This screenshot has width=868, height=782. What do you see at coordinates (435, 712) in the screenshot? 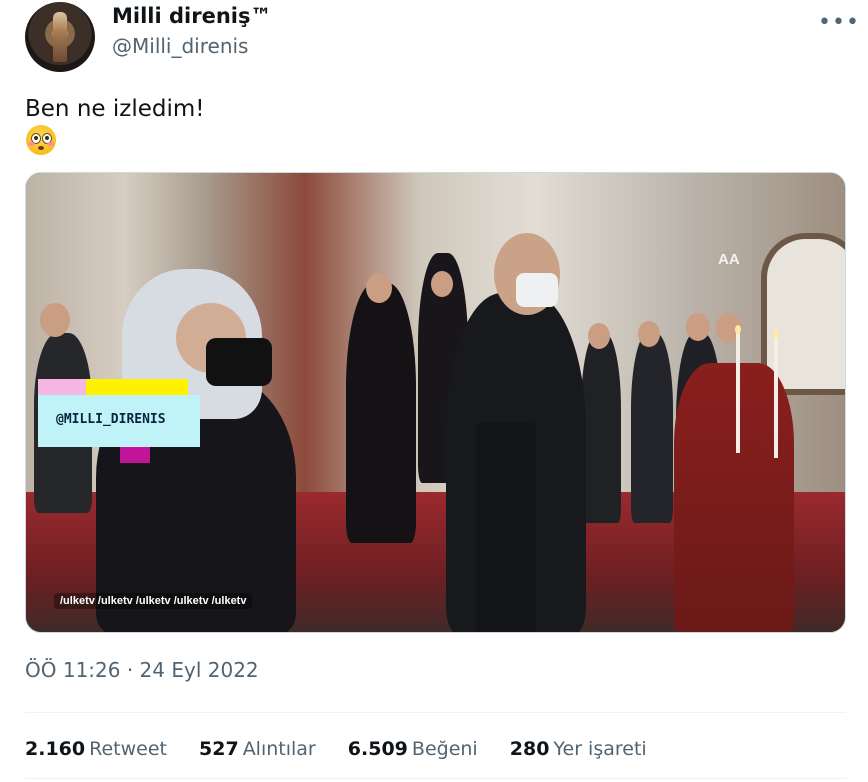
I see `divider-top` at bounding box center [435, 712].